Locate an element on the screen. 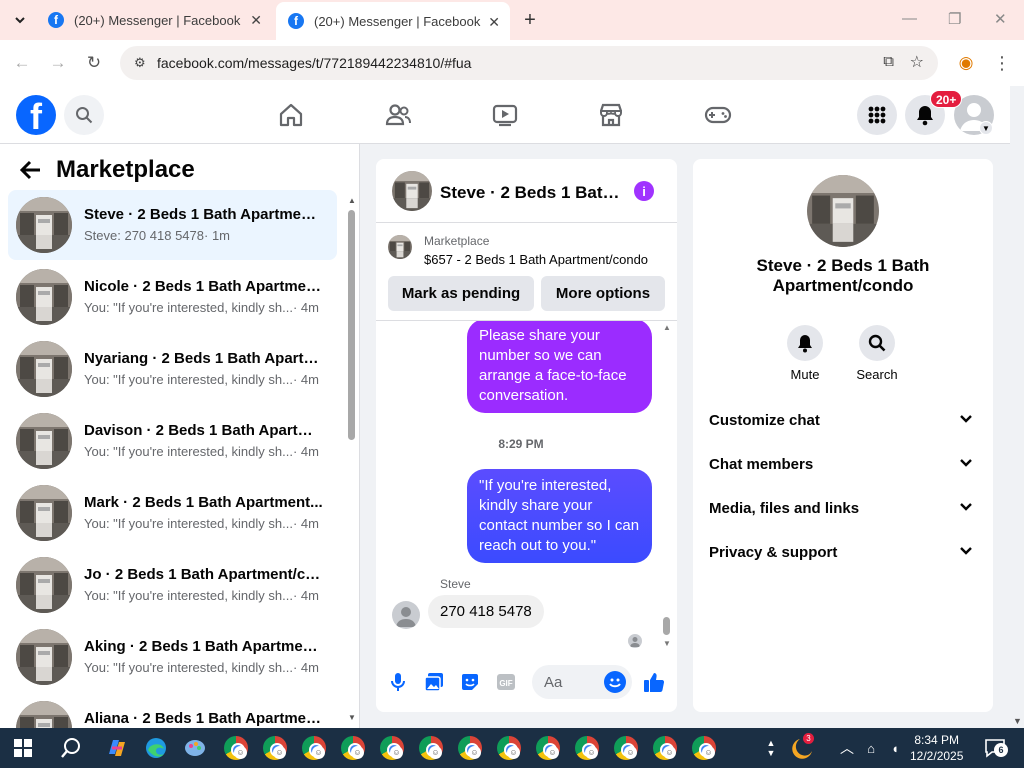  nav-watch is located at coordinates (505, 115).